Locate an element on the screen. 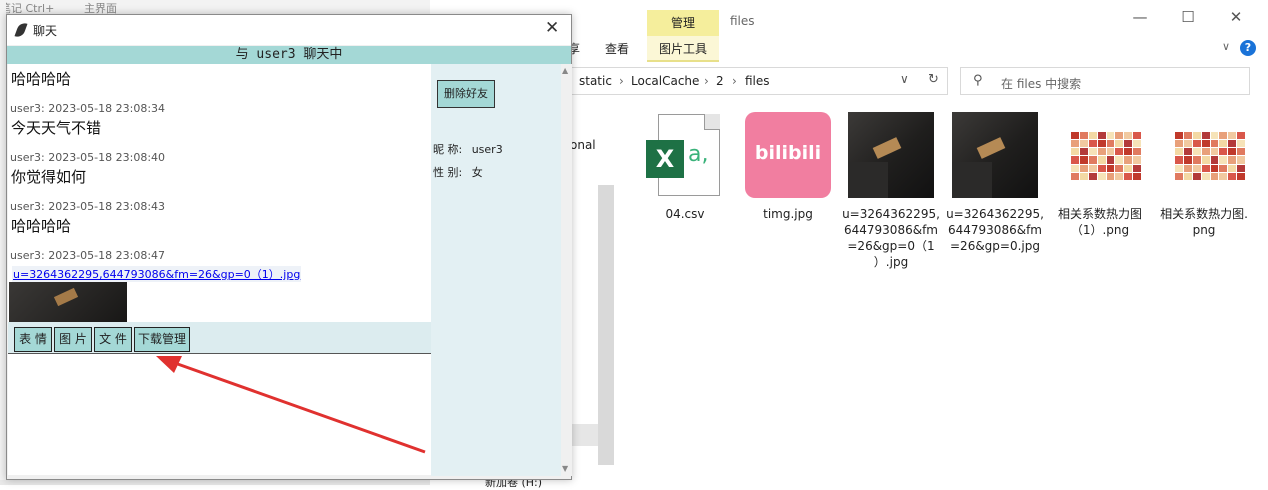 The height and width of the screenshot is (490, 1268). message-text: 哈哈哈哈 is located at coordinates (41, 79).